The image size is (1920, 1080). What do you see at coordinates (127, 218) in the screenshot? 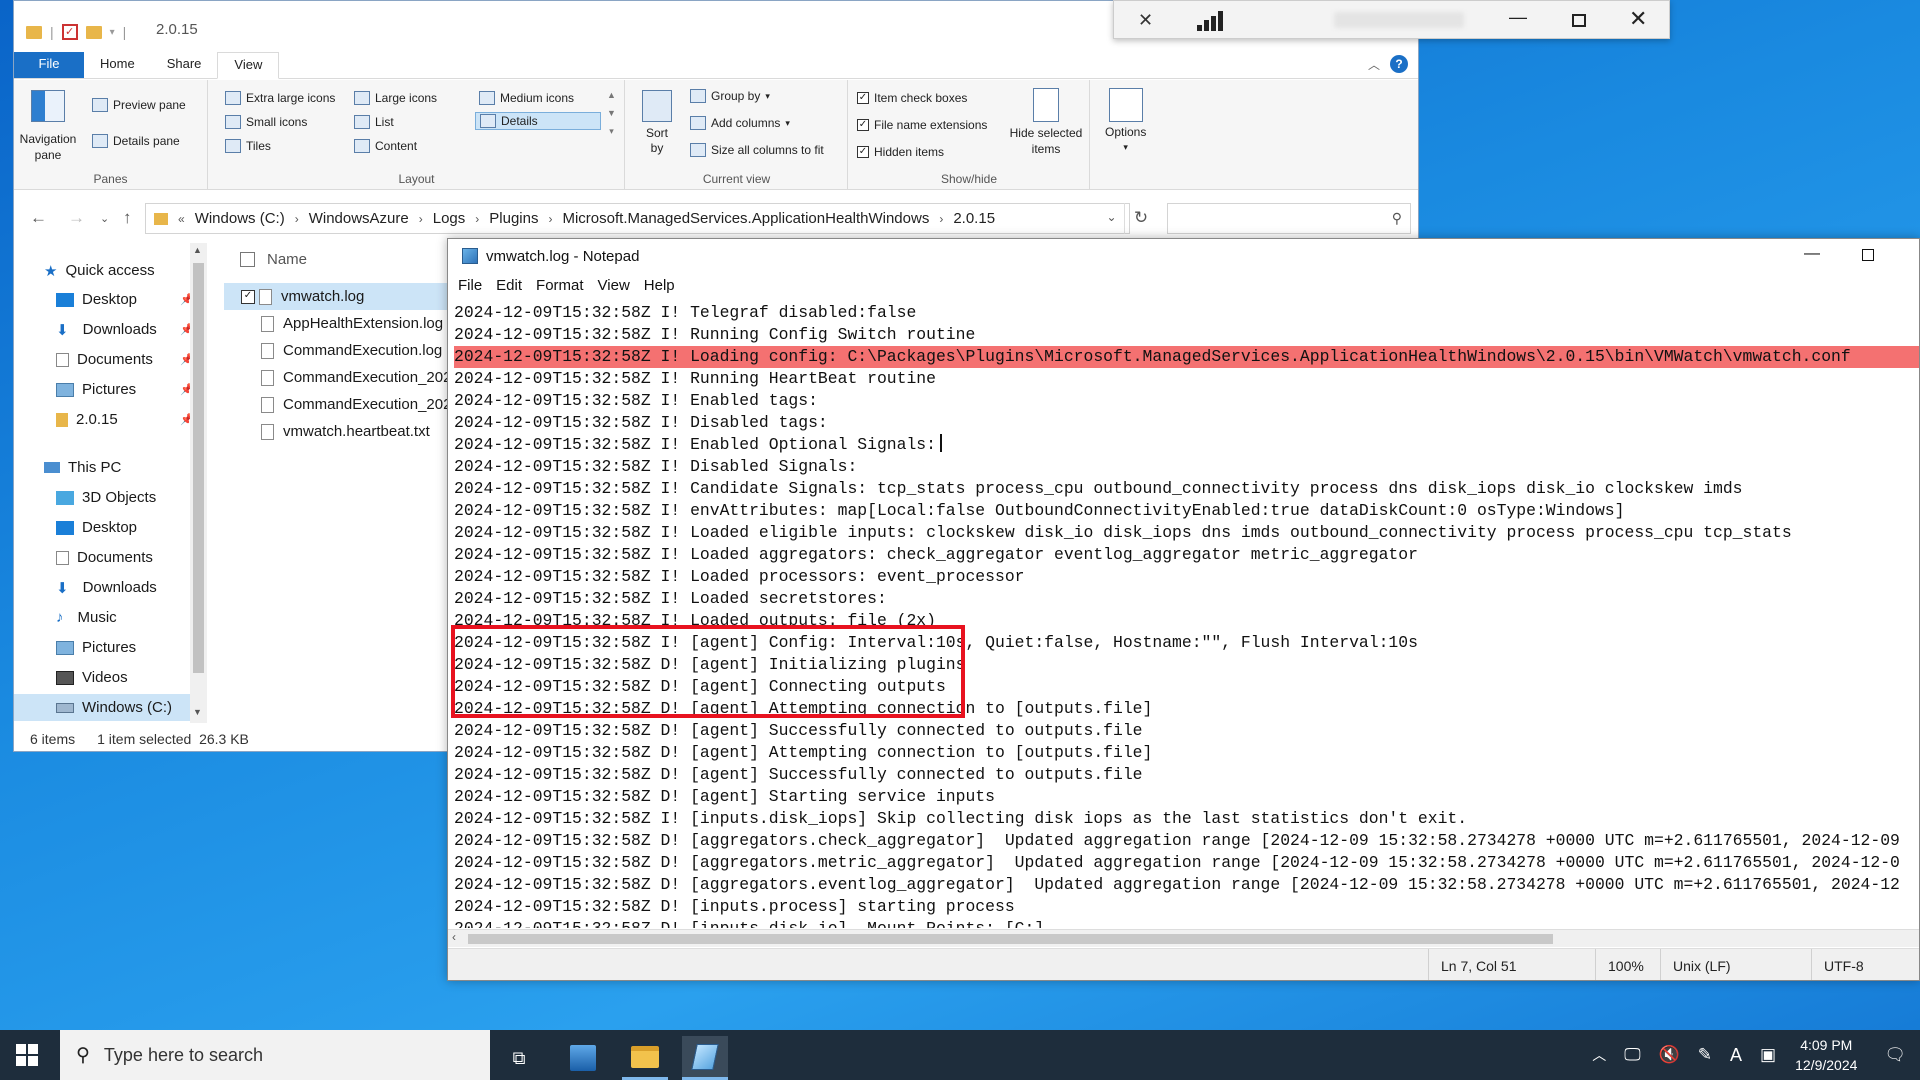
I see `up-arrow-icon: ↑` at bounding box center [127, 218].